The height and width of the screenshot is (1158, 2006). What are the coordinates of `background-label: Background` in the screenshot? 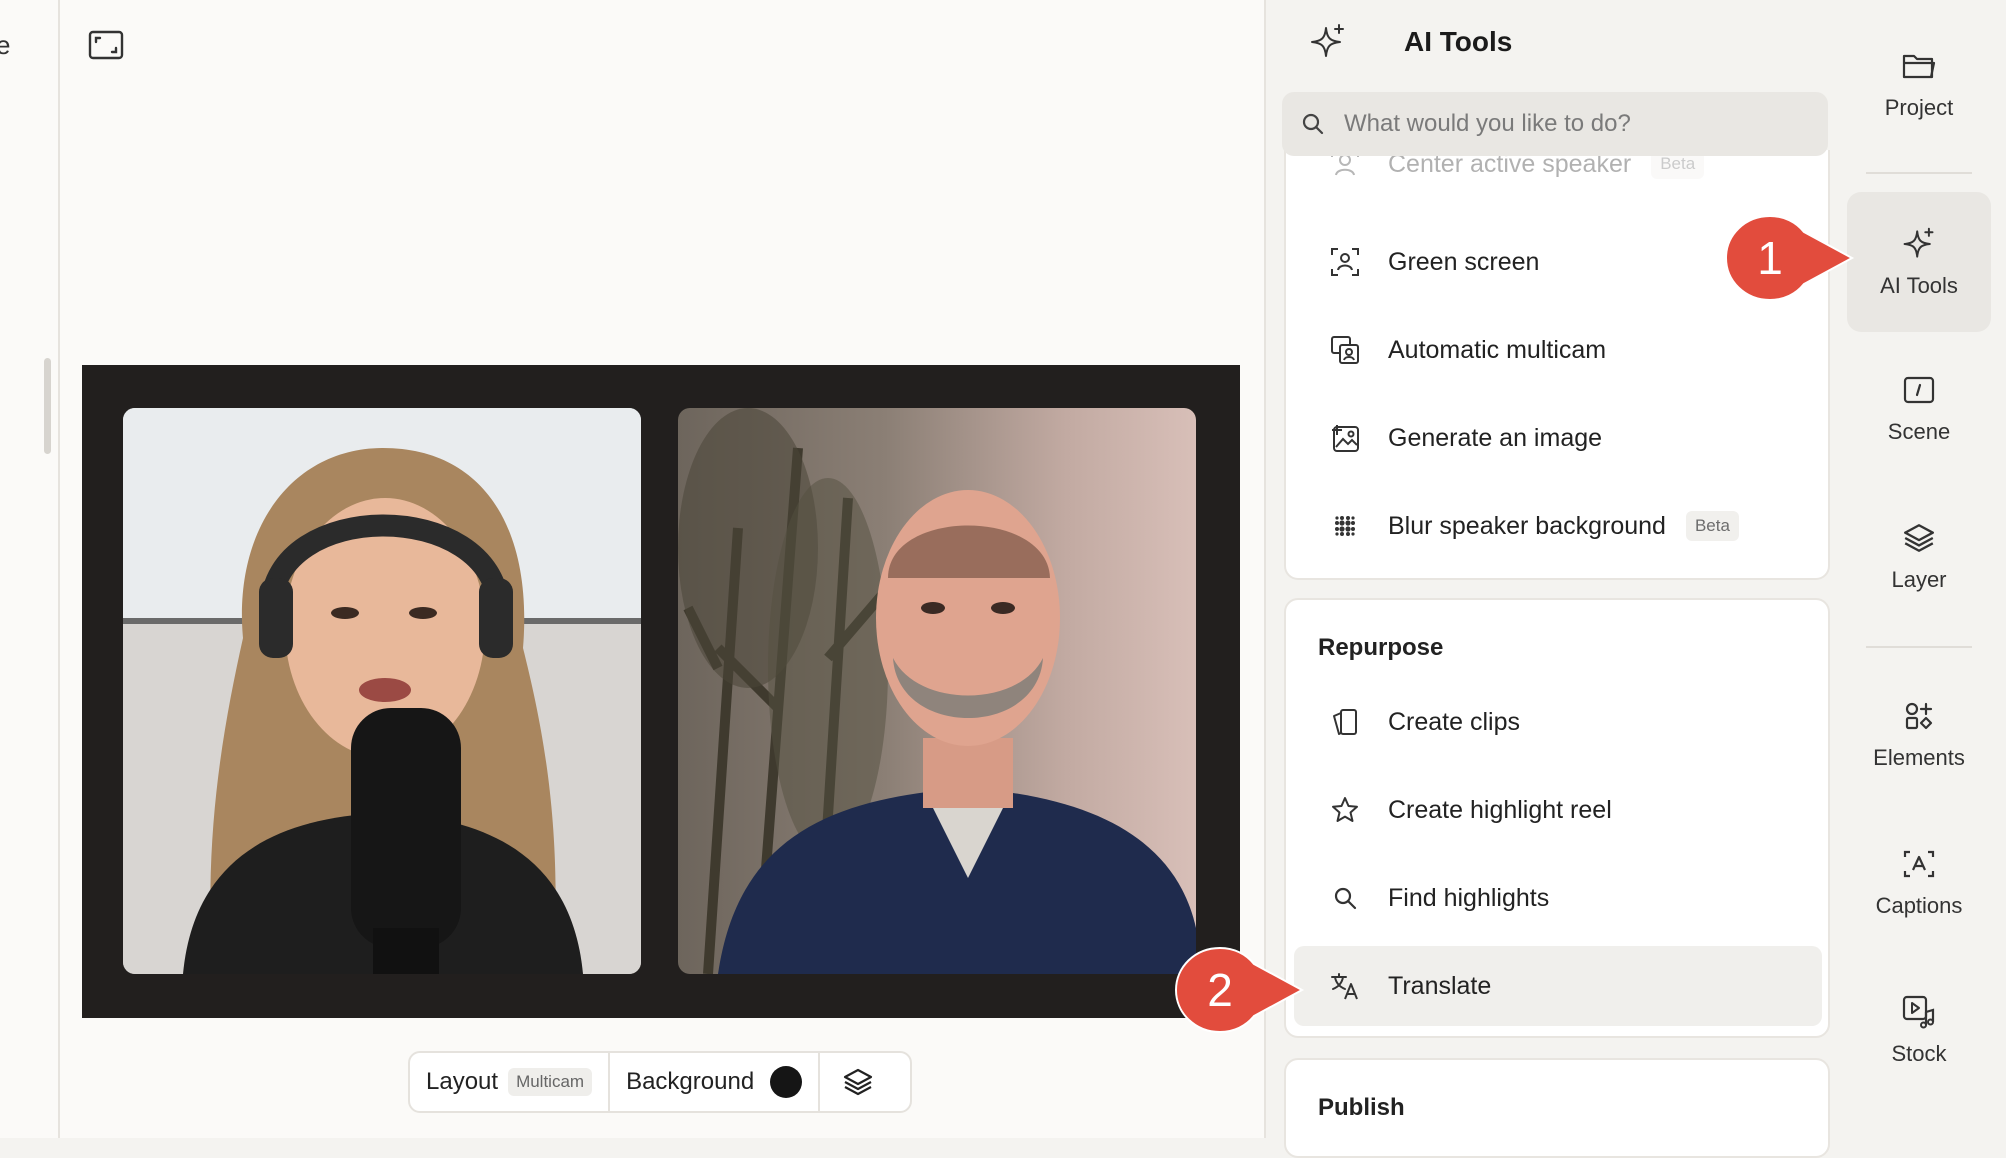 It's located at (690, 1081).